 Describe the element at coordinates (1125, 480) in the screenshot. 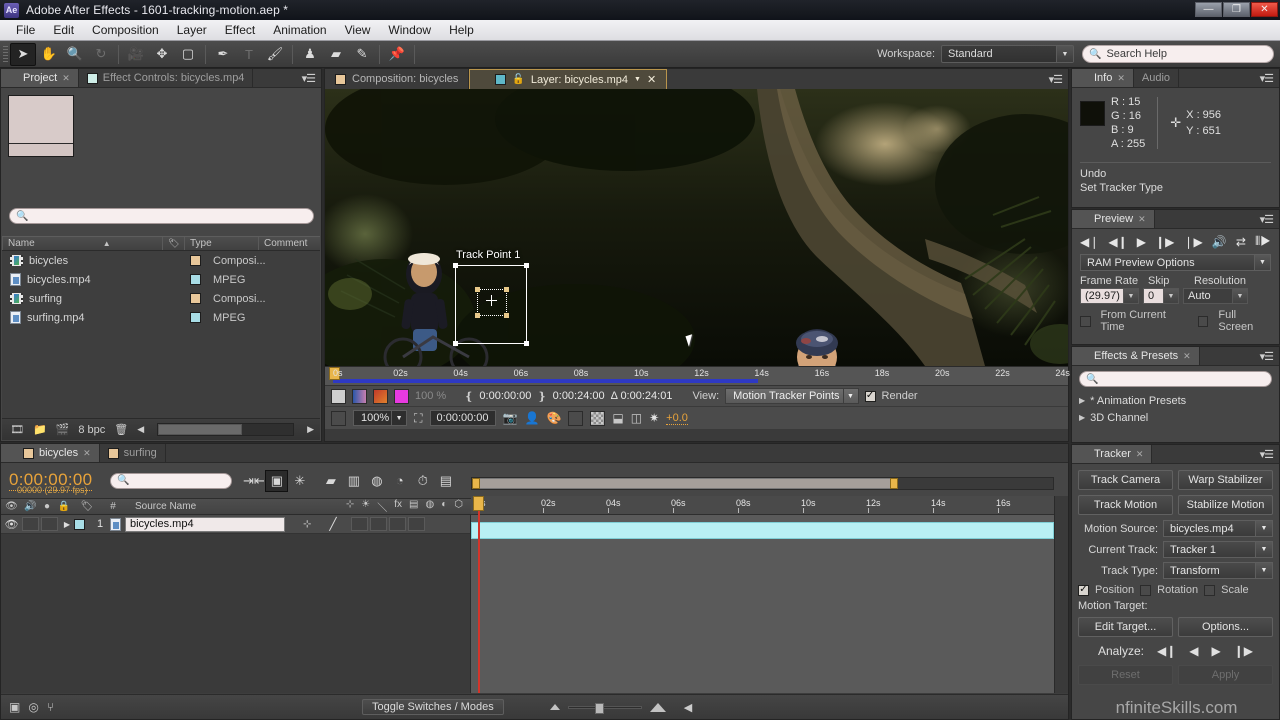

I see `track-camera-button: Track Camera` at that location.